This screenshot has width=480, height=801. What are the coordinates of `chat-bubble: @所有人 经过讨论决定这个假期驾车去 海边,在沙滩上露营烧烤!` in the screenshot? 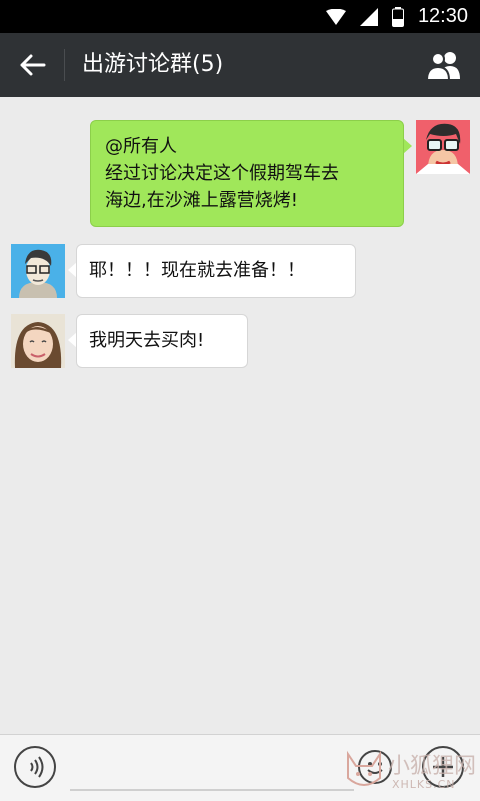 It's located at (247, 173).